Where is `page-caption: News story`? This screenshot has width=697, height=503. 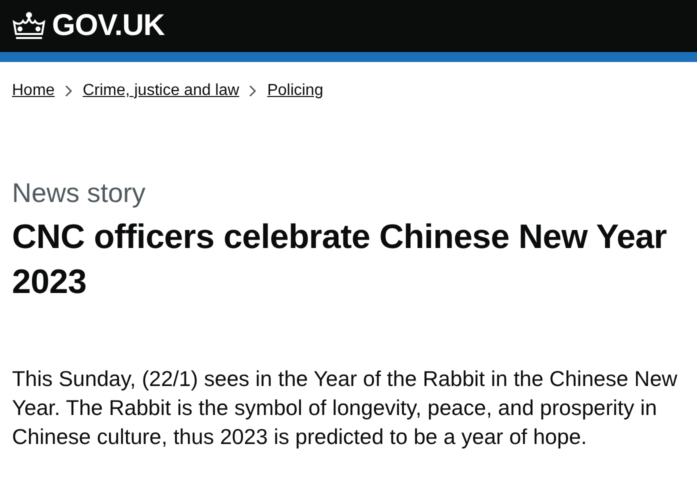 page-caption: News story is located at coordinates (79, 193).